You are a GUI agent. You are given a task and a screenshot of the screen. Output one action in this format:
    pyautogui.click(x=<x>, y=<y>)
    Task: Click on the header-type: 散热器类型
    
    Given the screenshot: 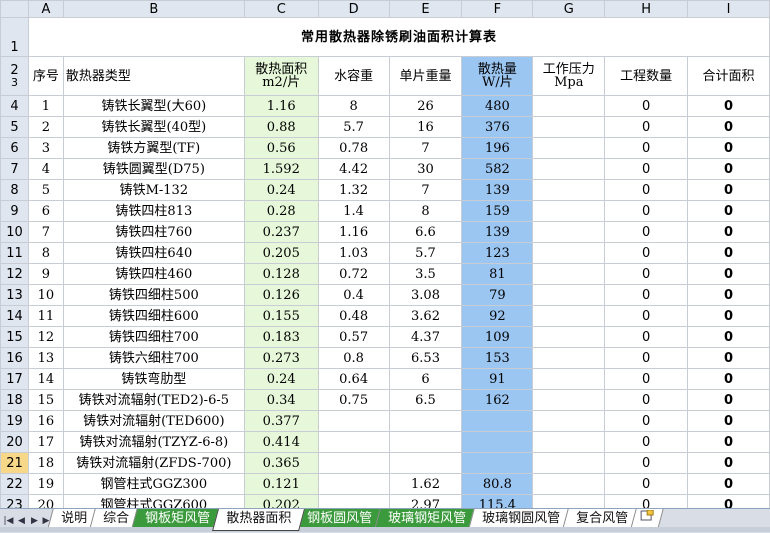 What is the action you would take?
    pyautogui.click(x=153, y=76)
    